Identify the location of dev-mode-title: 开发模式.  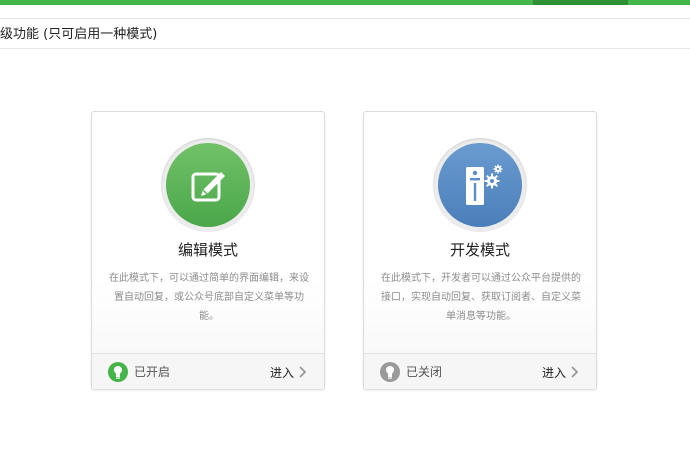
(479, 250).